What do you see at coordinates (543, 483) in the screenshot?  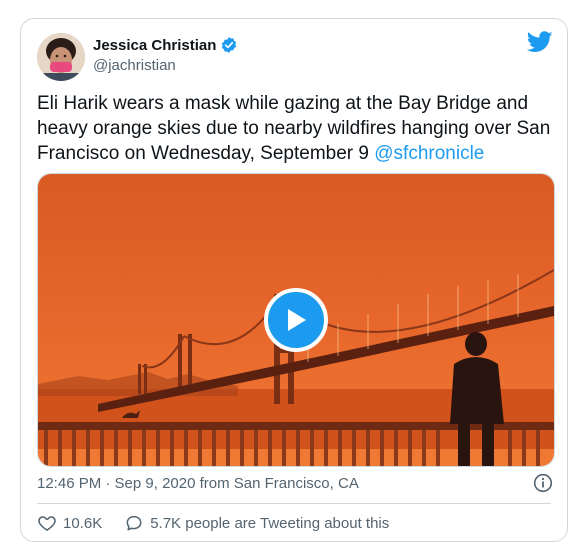 I see `info-icon` at bounding box center [543, 483].